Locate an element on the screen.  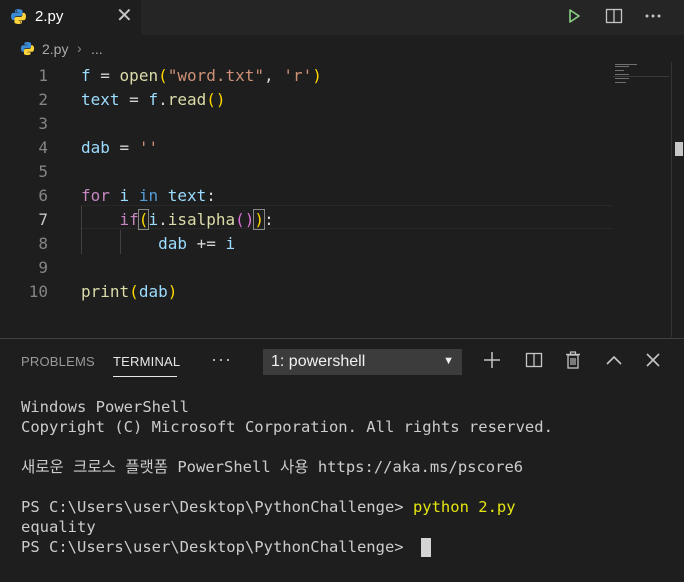
code-text: text = f.read() is located at coordinates (153, 99).